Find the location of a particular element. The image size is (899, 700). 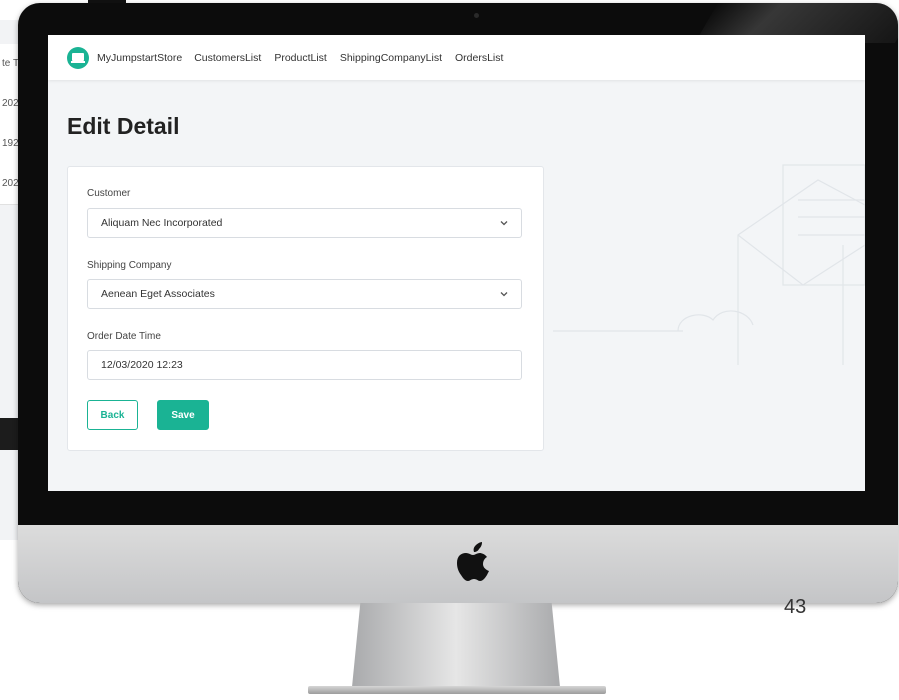

camera-icon is located at coordinates (476, 15).